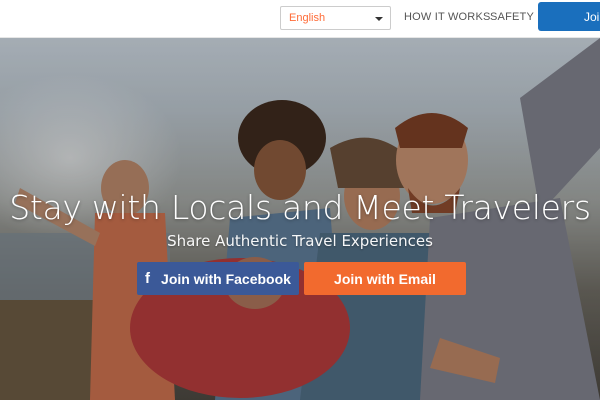 The height and width of the screenshot is (400, 600). I want to click on nav-link-safety: SAFETY, so click(512, 17).